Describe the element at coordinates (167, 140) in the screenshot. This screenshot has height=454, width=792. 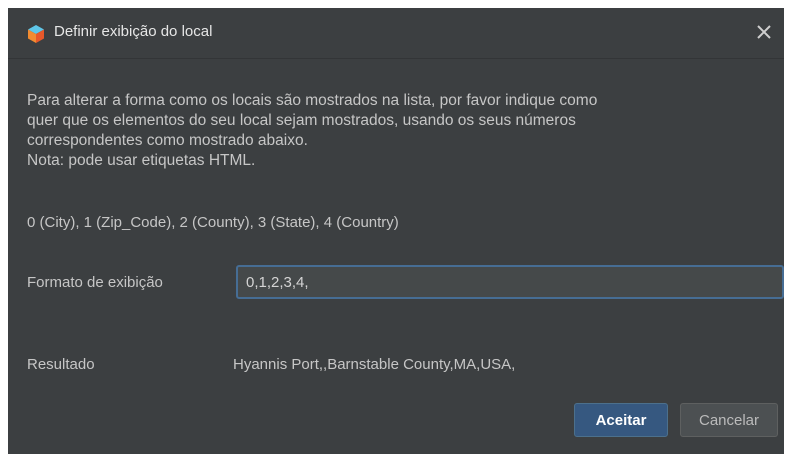
I see `instructions-line: correspondentes como mostrado abaixo.` at that location.